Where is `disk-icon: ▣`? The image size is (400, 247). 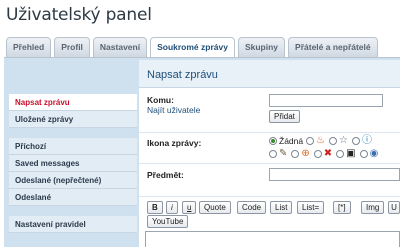
disk-icon: ▣ is located at coordinates (351, 153).